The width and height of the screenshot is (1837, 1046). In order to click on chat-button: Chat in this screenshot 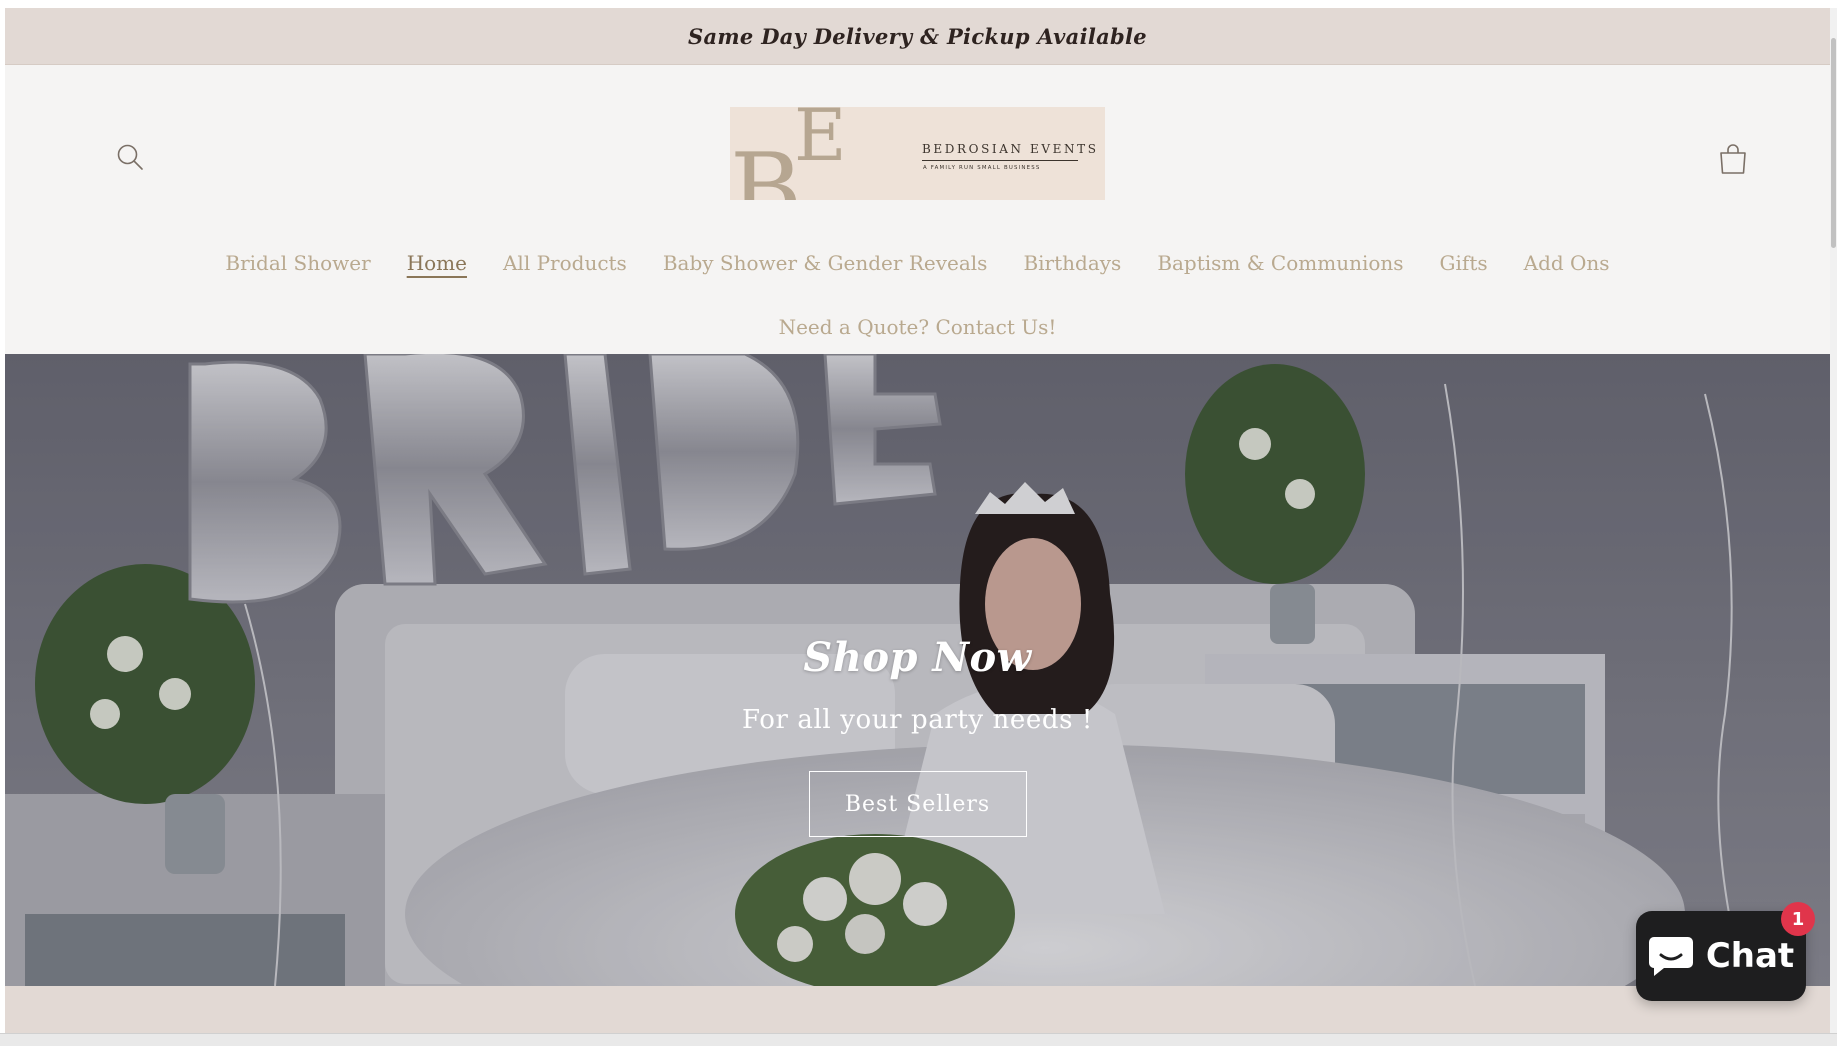, I will do `click(1721, 956)`.